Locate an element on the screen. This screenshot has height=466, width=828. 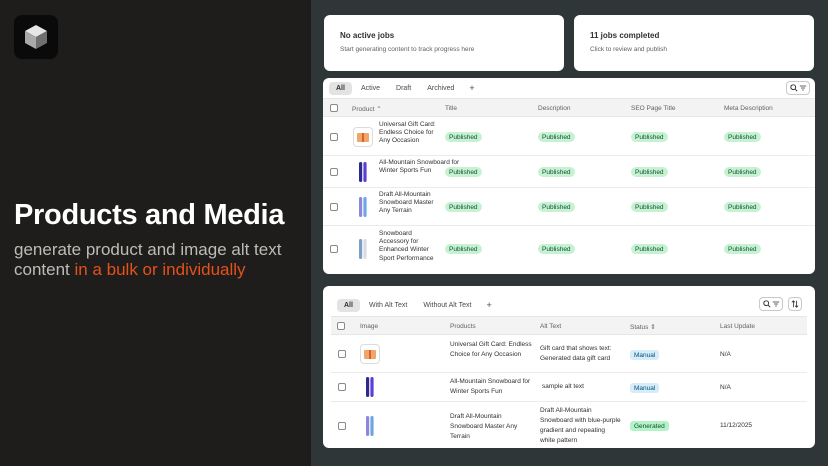
tab-archived: Archived is located at coordinates (440, 88).